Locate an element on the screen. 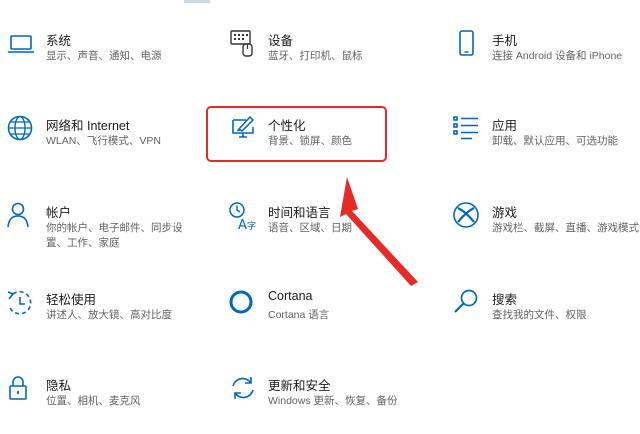 The width and height of the screenshot is (640, 434). tile-title: 网络和 Internet is located at coordinates (88, 126).